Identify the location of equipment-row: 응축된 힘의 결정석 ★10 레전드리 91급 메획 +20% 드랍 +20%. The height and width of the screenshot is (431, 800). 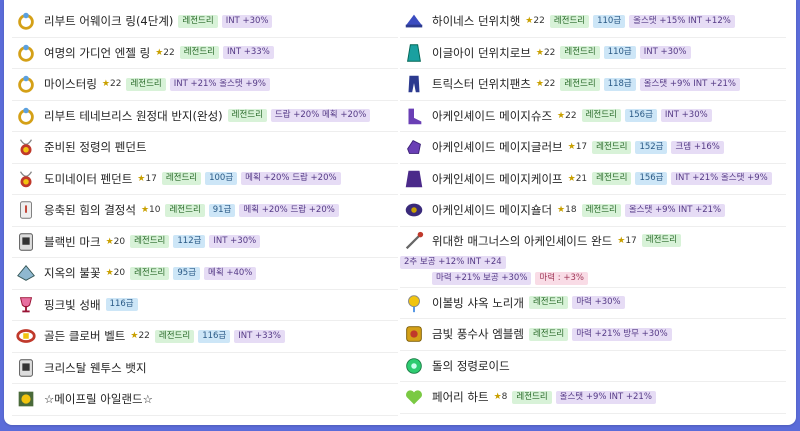
(205, 211).